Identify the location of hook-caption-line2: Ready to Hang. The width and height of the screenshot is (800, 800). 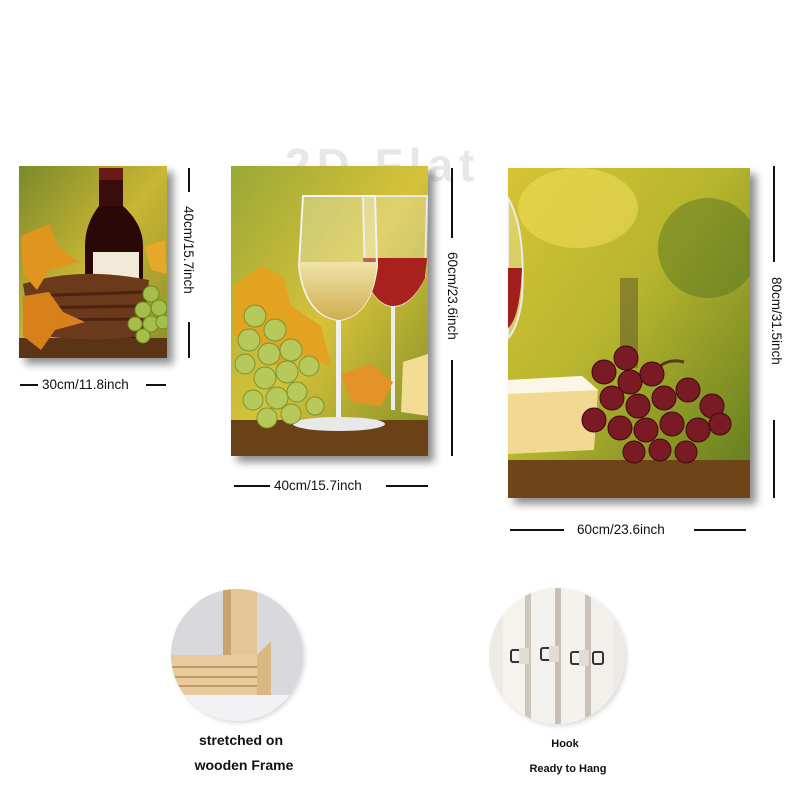
(568, 769).